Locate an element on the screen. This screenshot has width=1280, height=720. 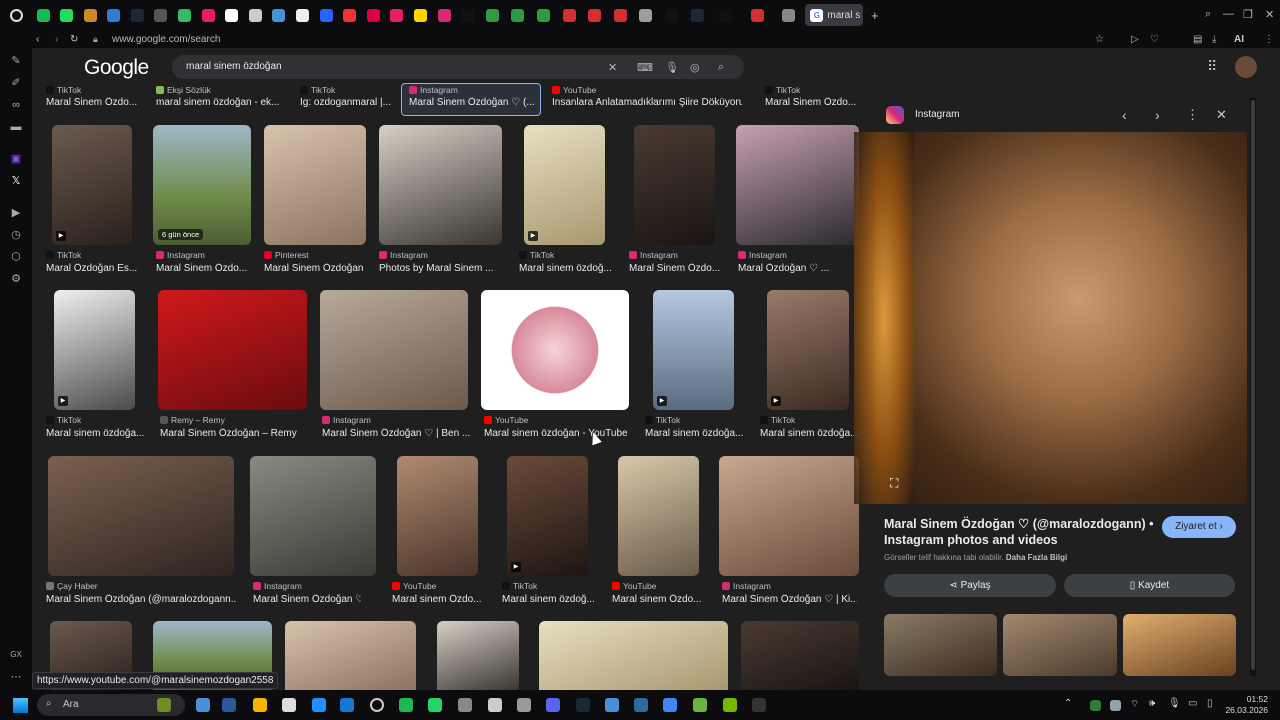
mic-icon: 🎙︎ is located at coordinates (672, 67).